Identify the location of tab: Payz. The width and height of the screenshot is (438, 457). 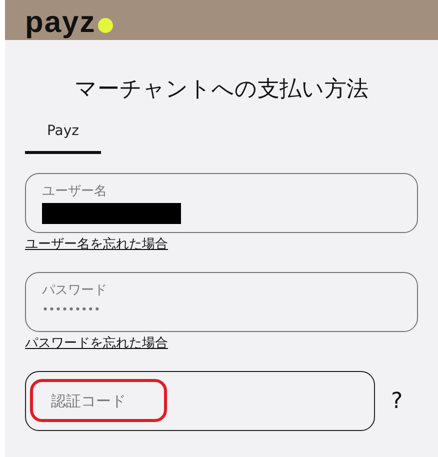
(63, 136).